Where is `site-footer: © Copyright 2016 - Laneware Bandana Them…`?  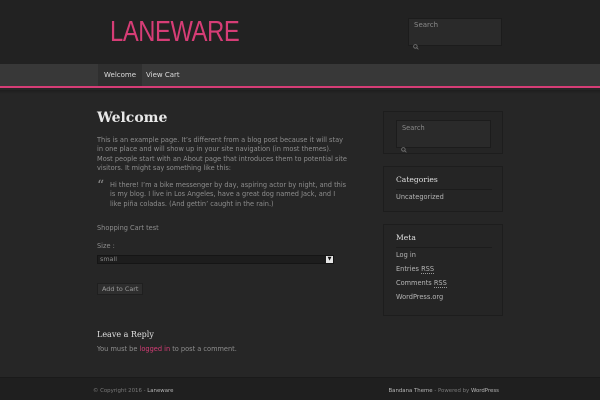
site-footer: © Copyright 2016 - Laneware Bandana Them… is located at coordinates (300, 388).